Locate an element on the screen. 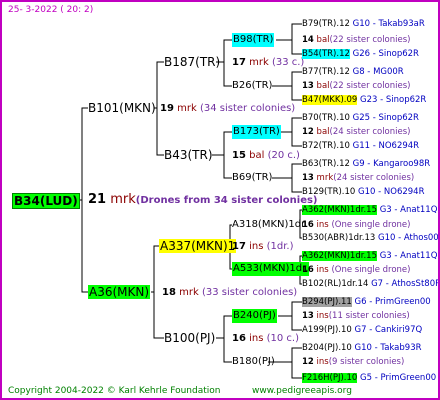 The width and height of the screenshot is (440, 400). g3-mark: mrk is located at coordinates (325, 178).